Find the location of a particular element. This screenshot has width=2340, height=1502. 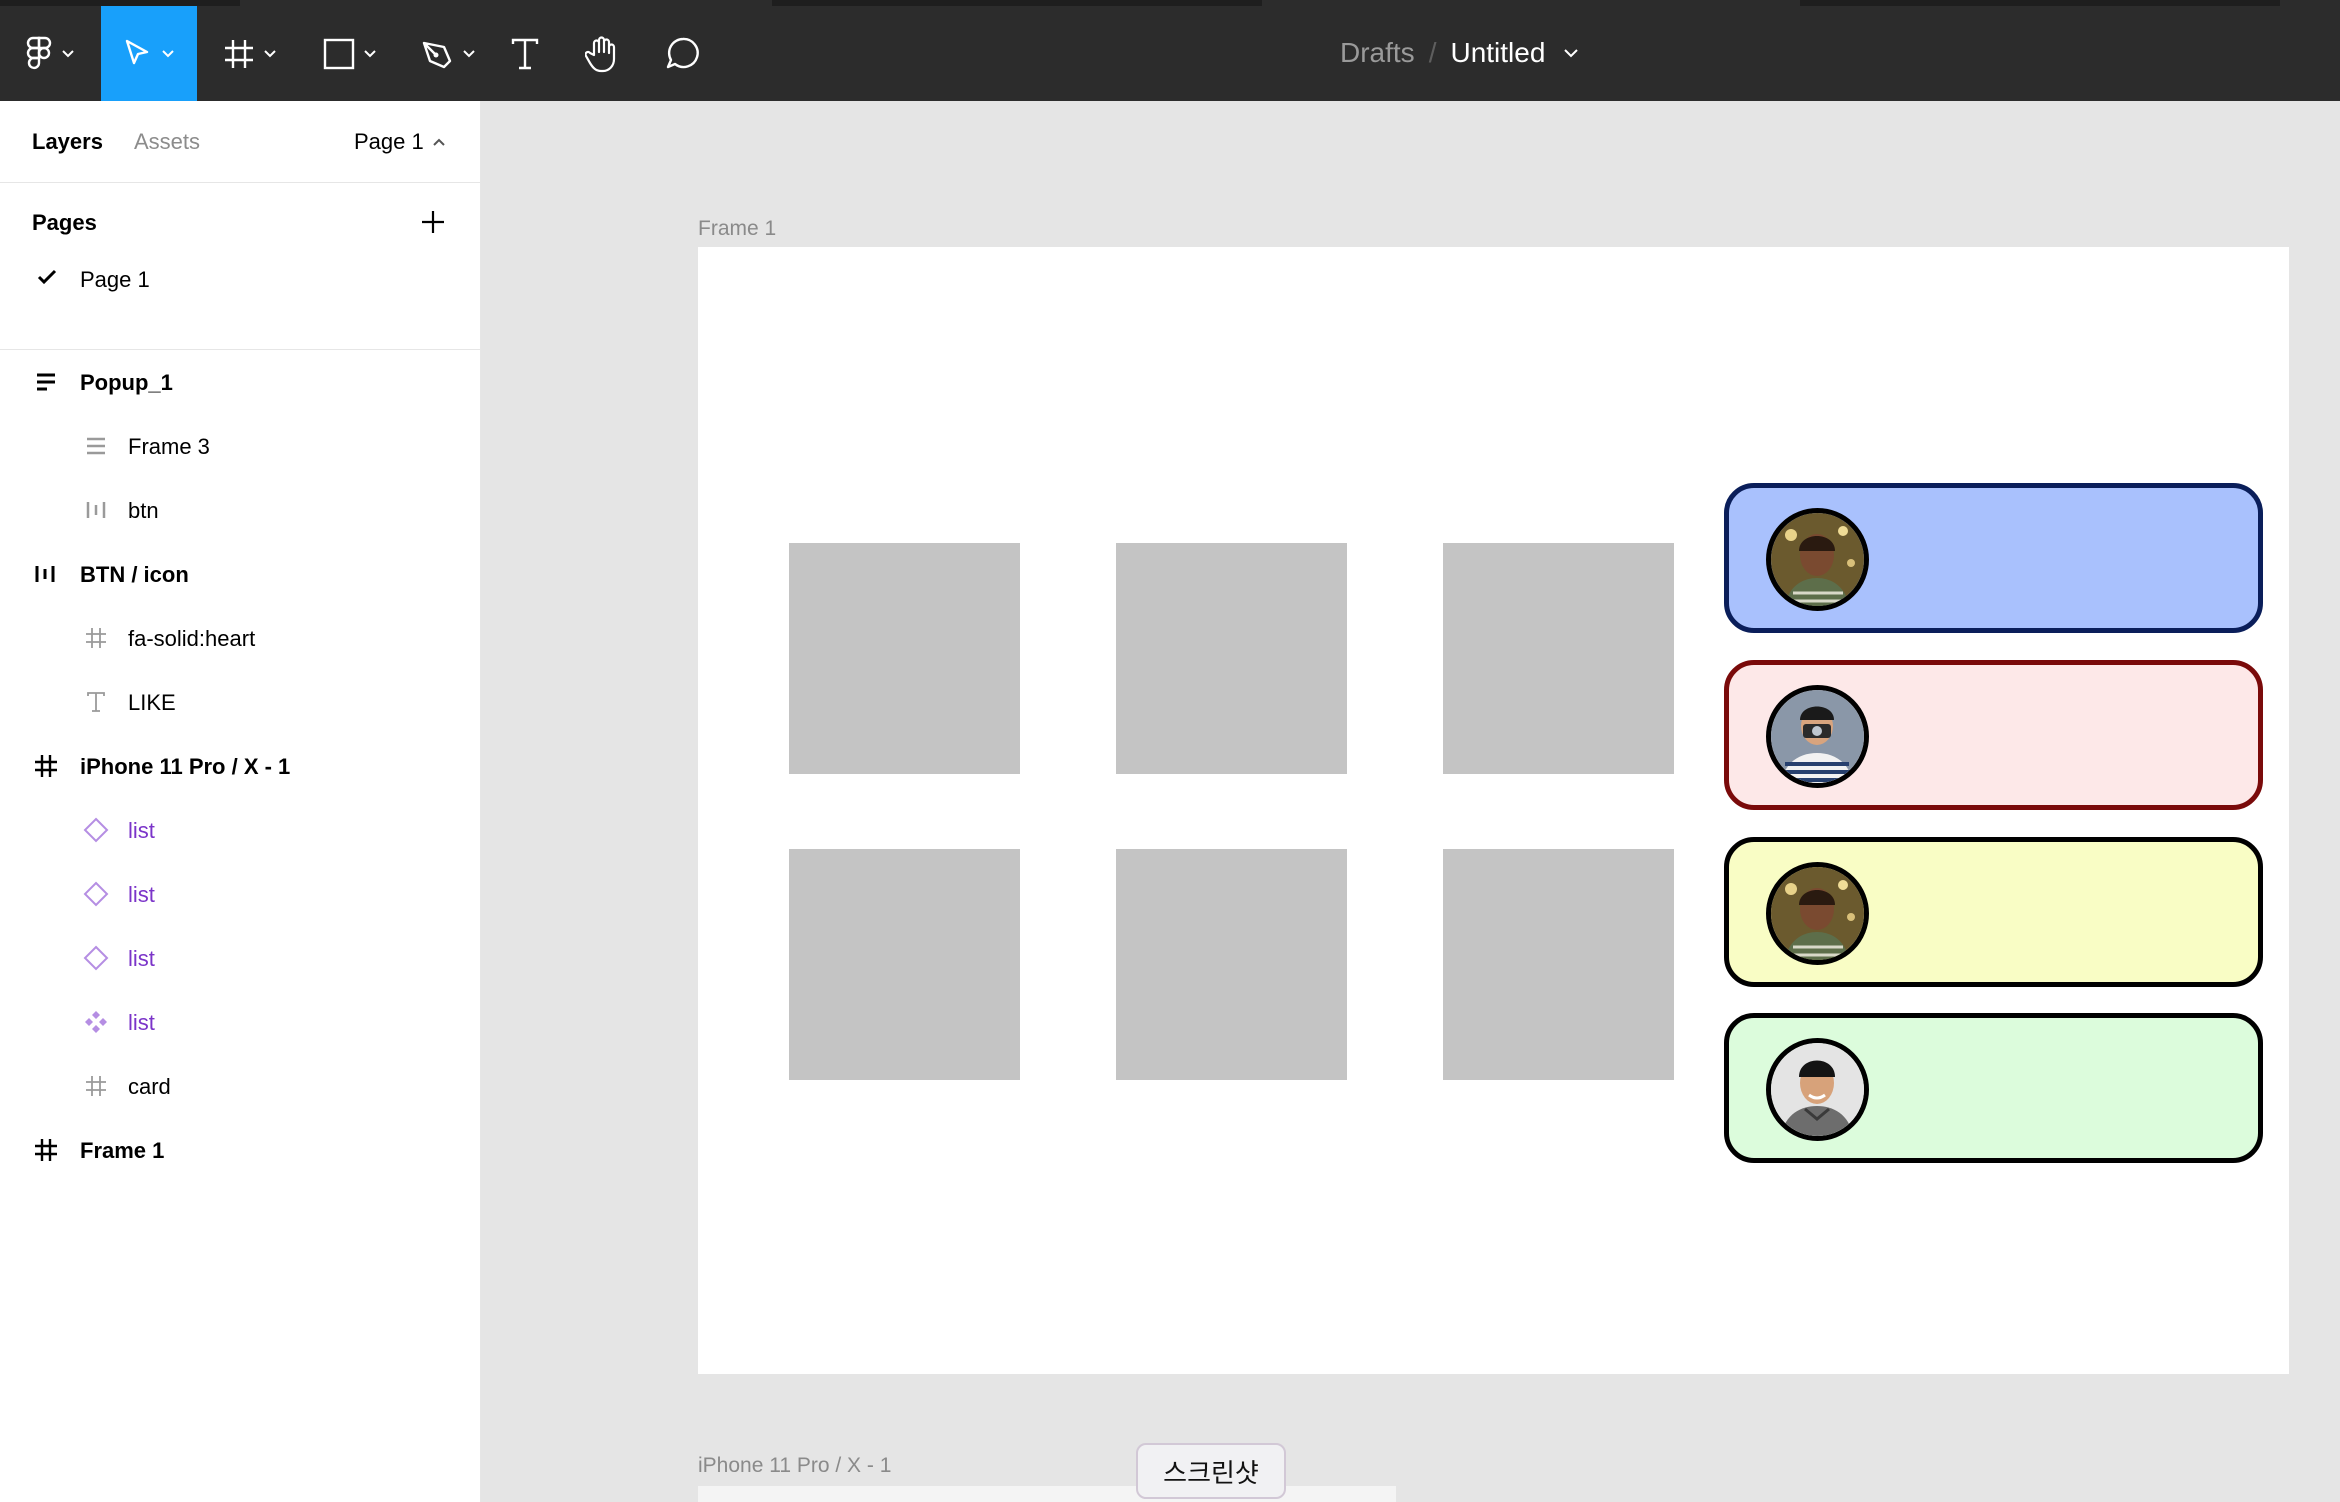

shape-tool-button is located at coordinates (350, 53).